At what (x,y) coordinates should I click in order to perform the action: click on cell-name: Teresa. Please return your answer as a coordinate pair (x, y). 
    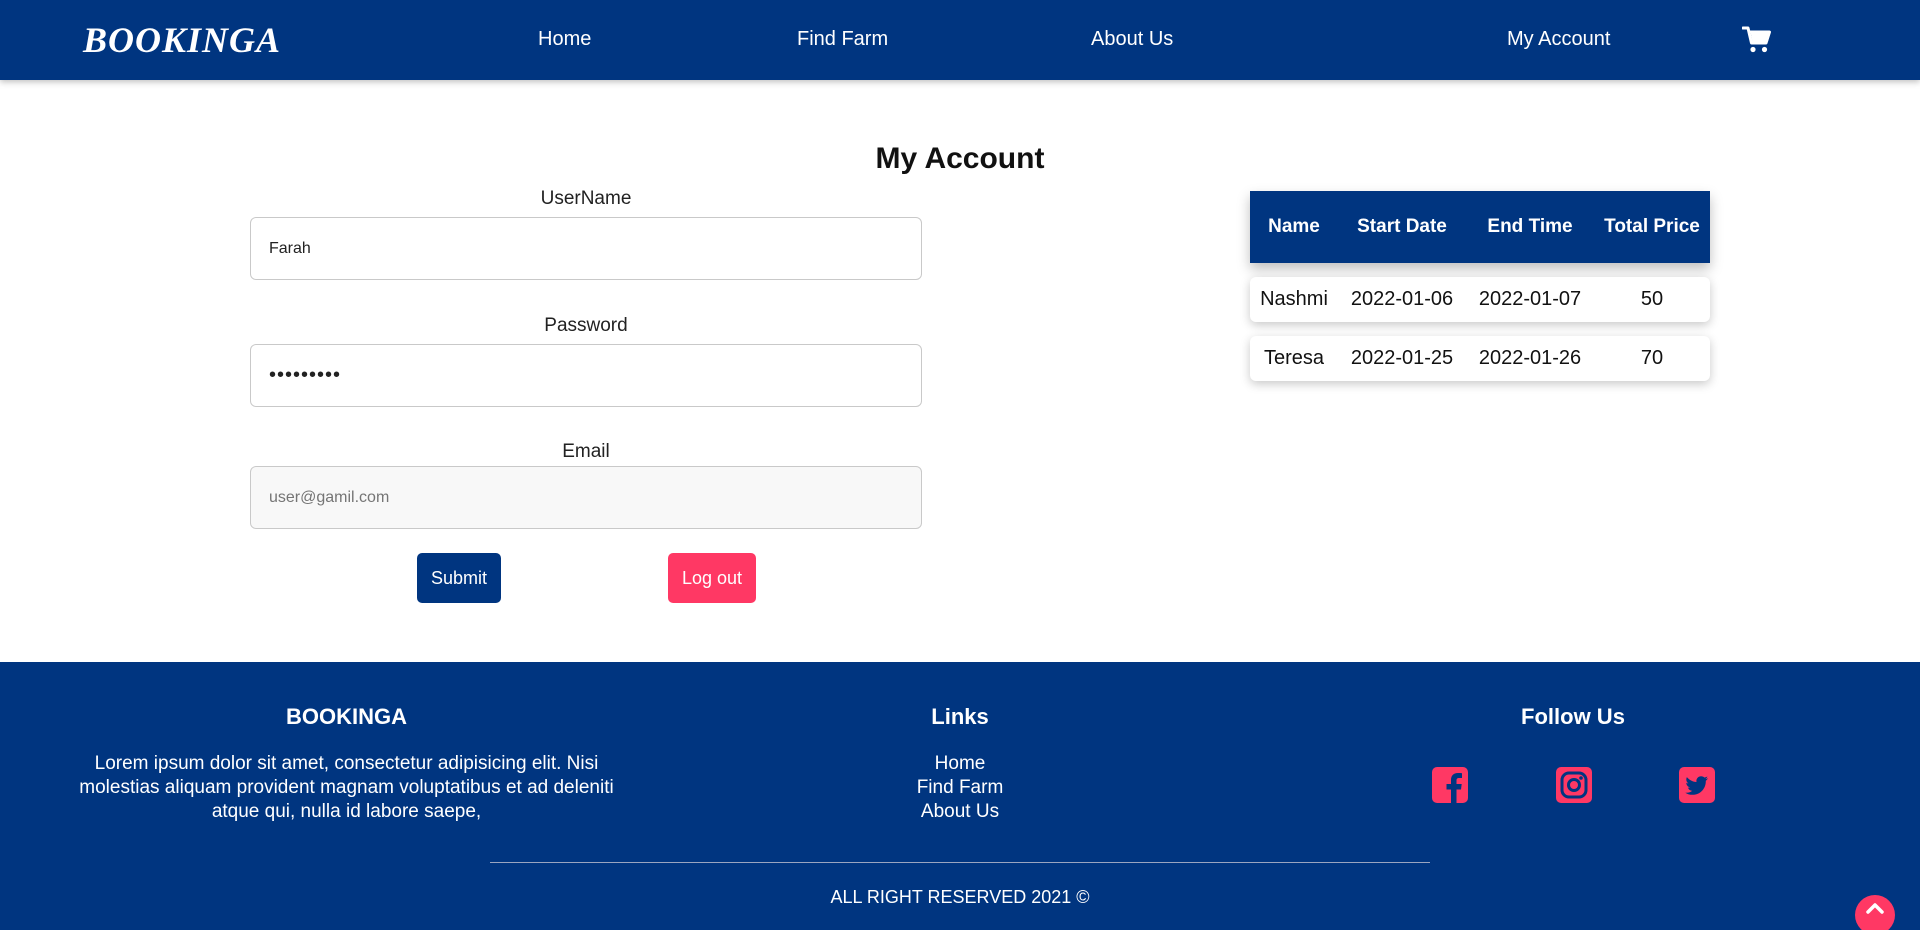
    Looking at the image, I should click on (1294, 358).